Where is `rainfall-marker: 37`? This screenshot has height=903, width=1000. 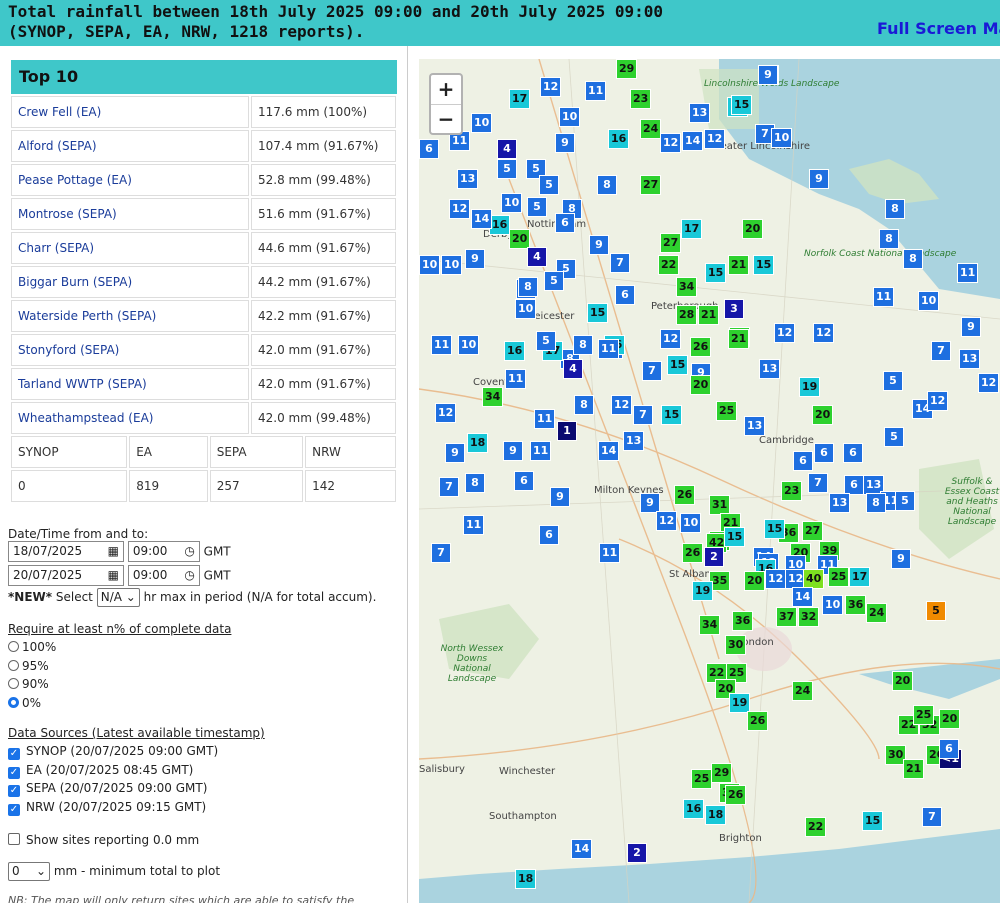 rainfall-marker: 37 is located at coordinates (787, 617).